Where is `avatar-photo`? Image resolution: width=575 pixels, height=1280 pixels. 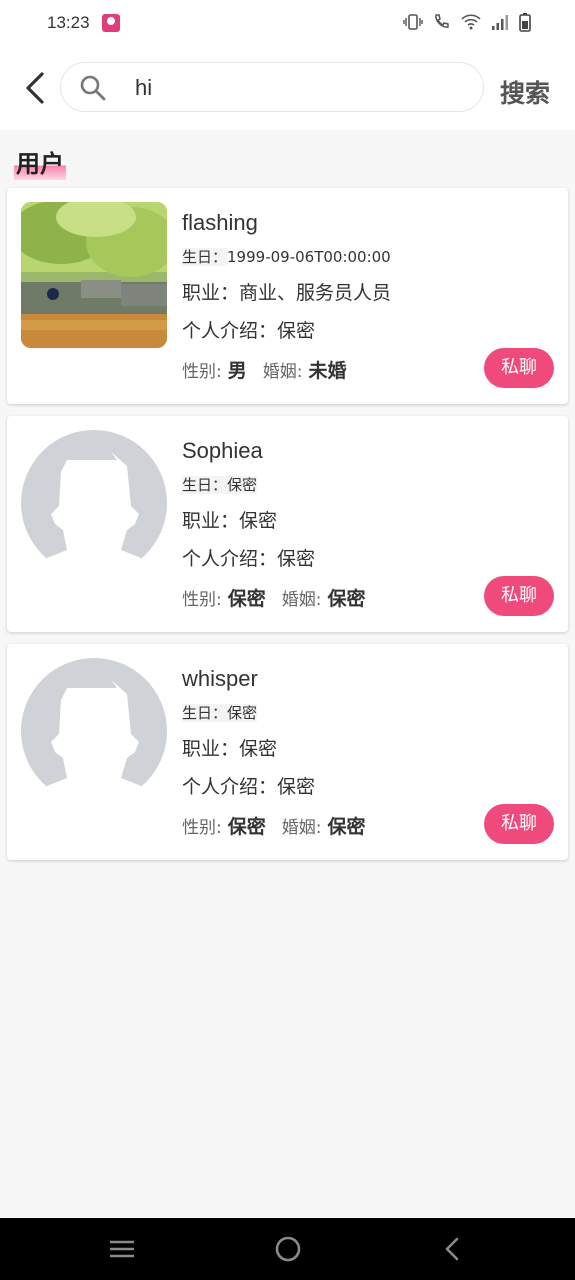
avatar-photo is located at coordinates (94, 275).